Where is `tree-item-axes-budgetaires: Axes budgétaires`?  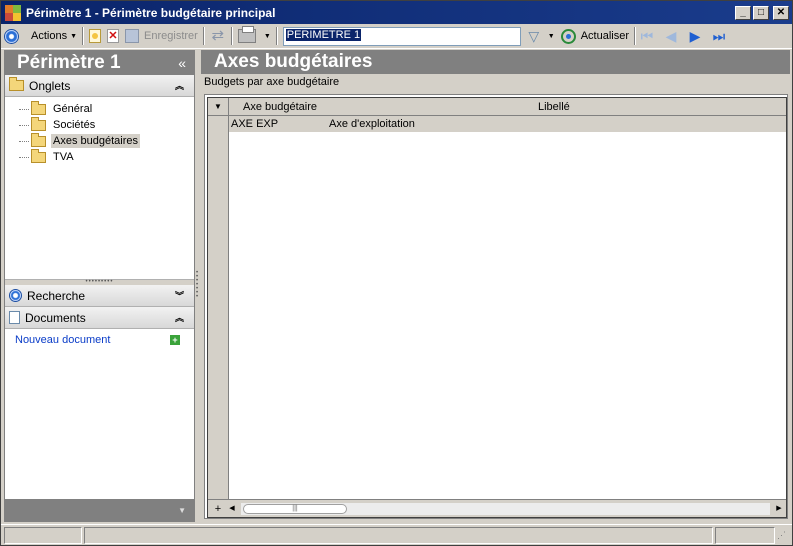
tree-item-axes-budgetaires: Axes budgétaires is located at coordinates (104, 140).